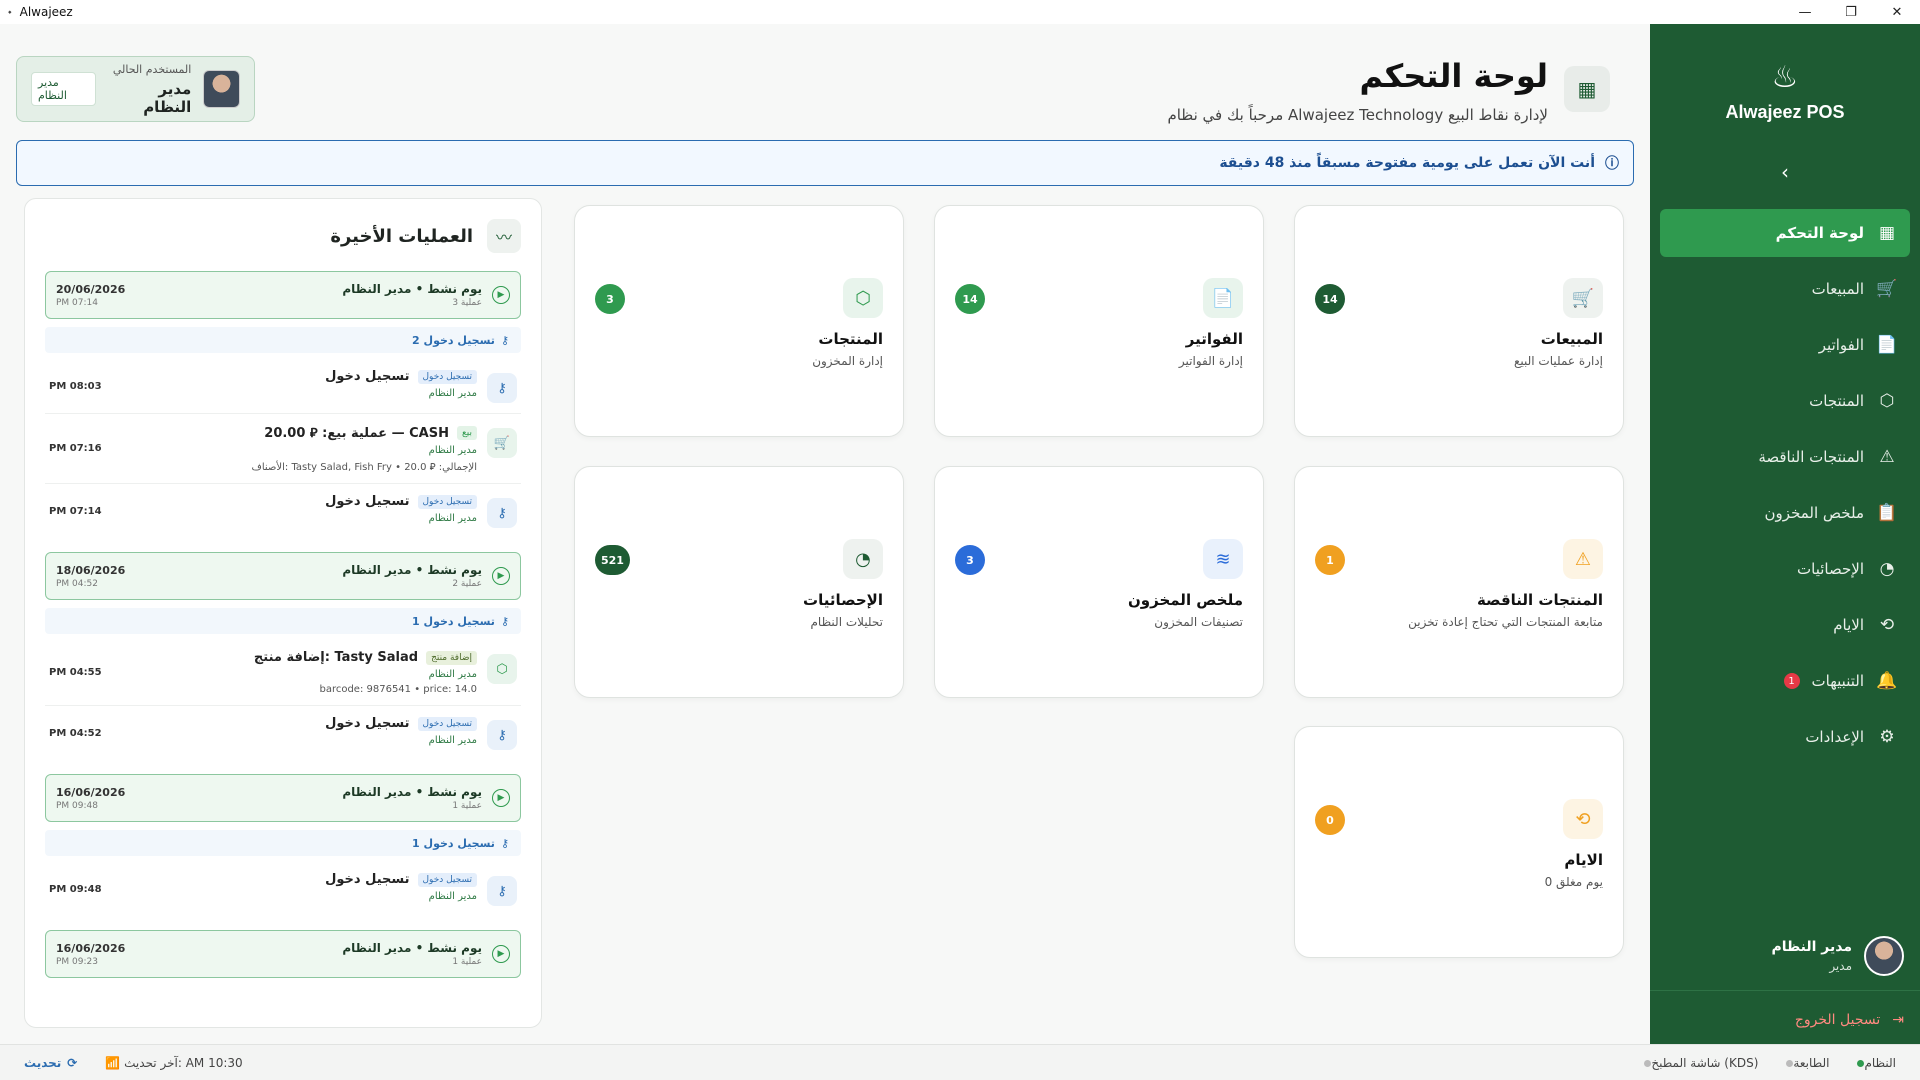 This screenshot has height=1080, width=1920. What do you see at coordinates (72, 1062) in the screenshot?
I see `refresh-icon: ⟳` at bounding box center [72, 1062].